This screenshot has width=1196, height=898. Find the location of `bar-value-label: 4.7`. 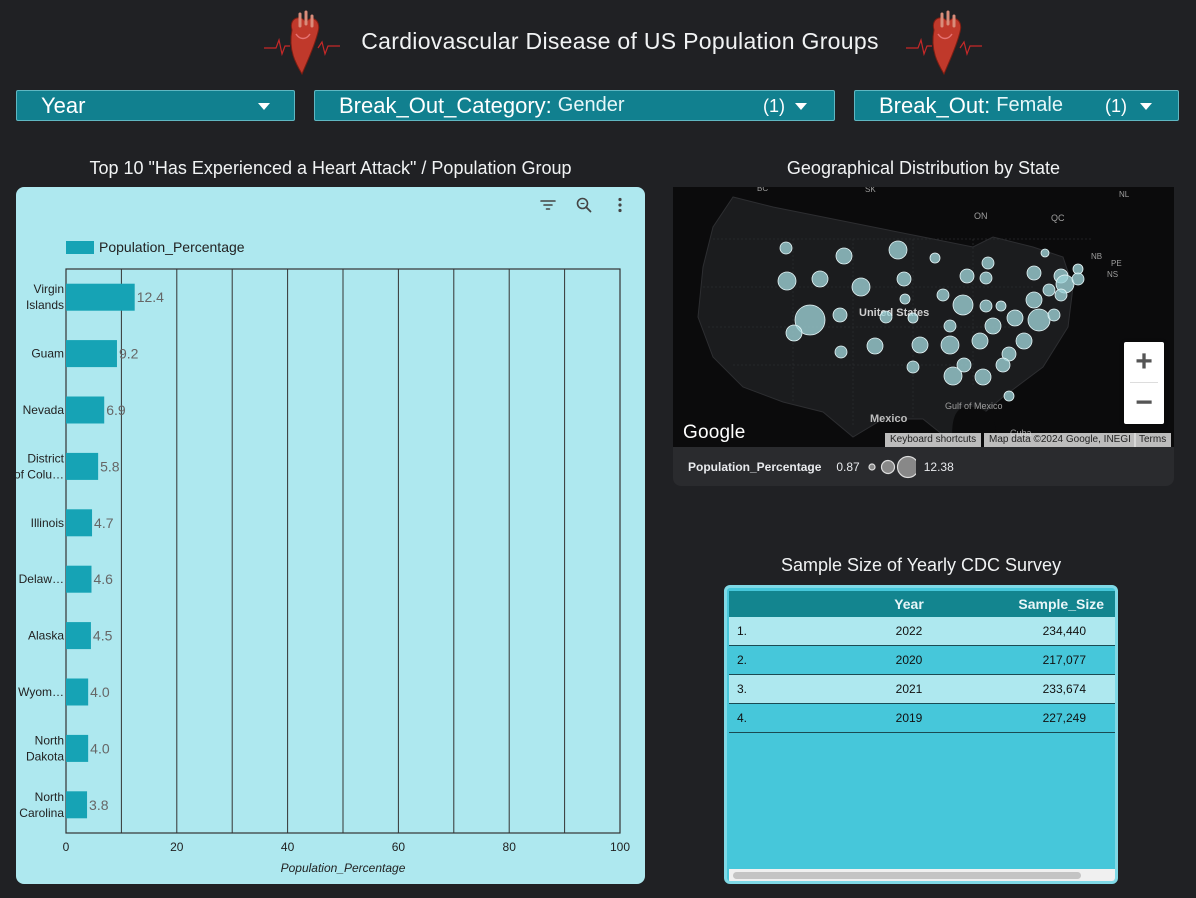

bar-value-label: 4.7 is located at coordinates (104, 523).